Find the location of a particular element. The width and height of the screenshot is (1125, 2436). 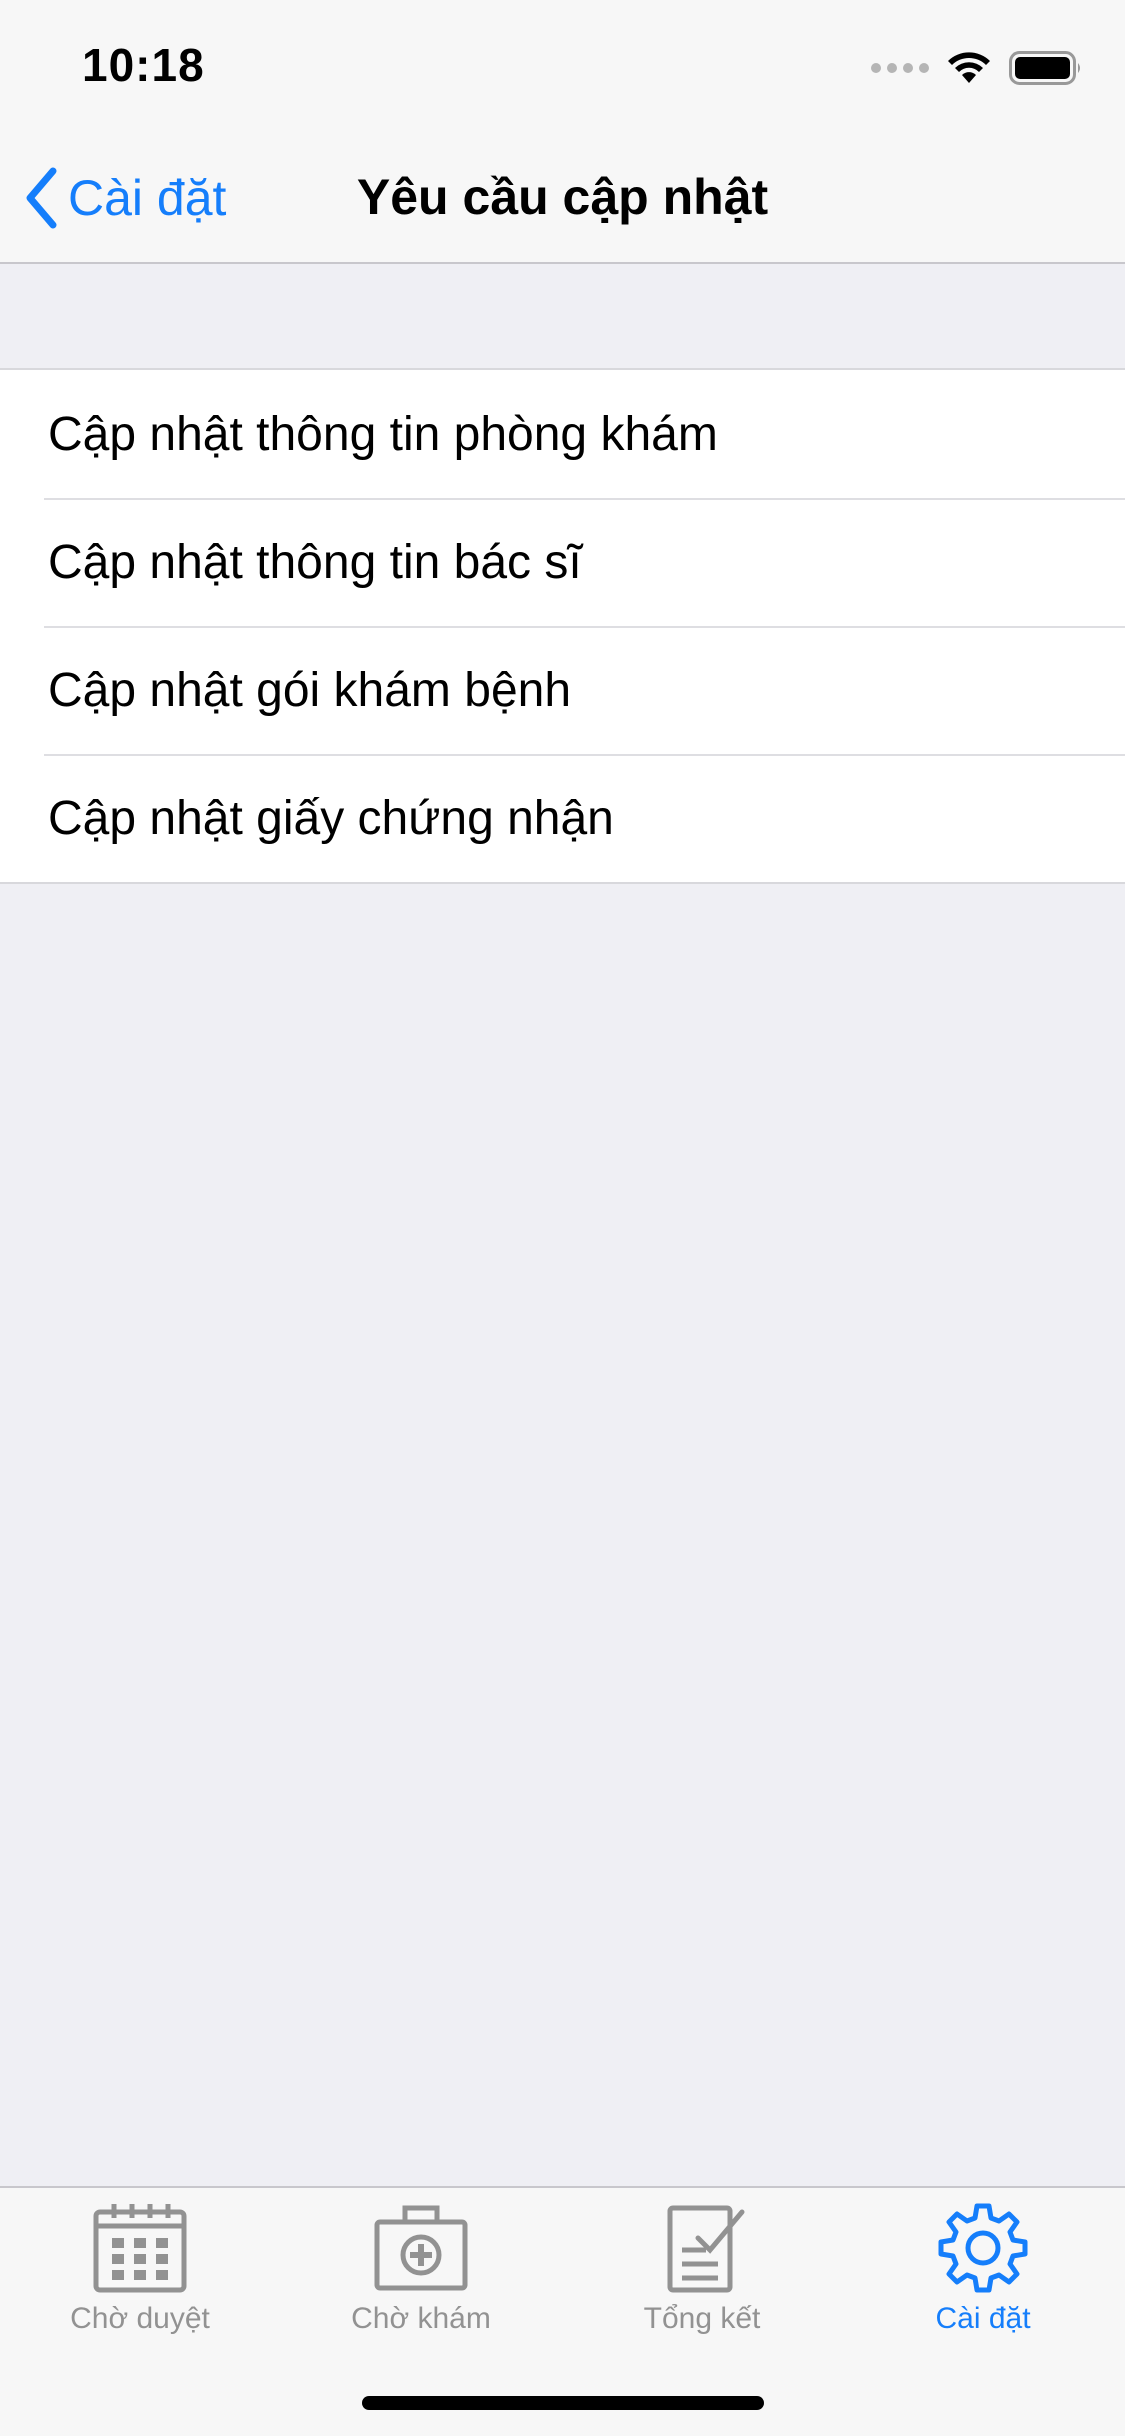

tab-cho-duyet: Chờ duyệt is located at coordinates (140, 2277).